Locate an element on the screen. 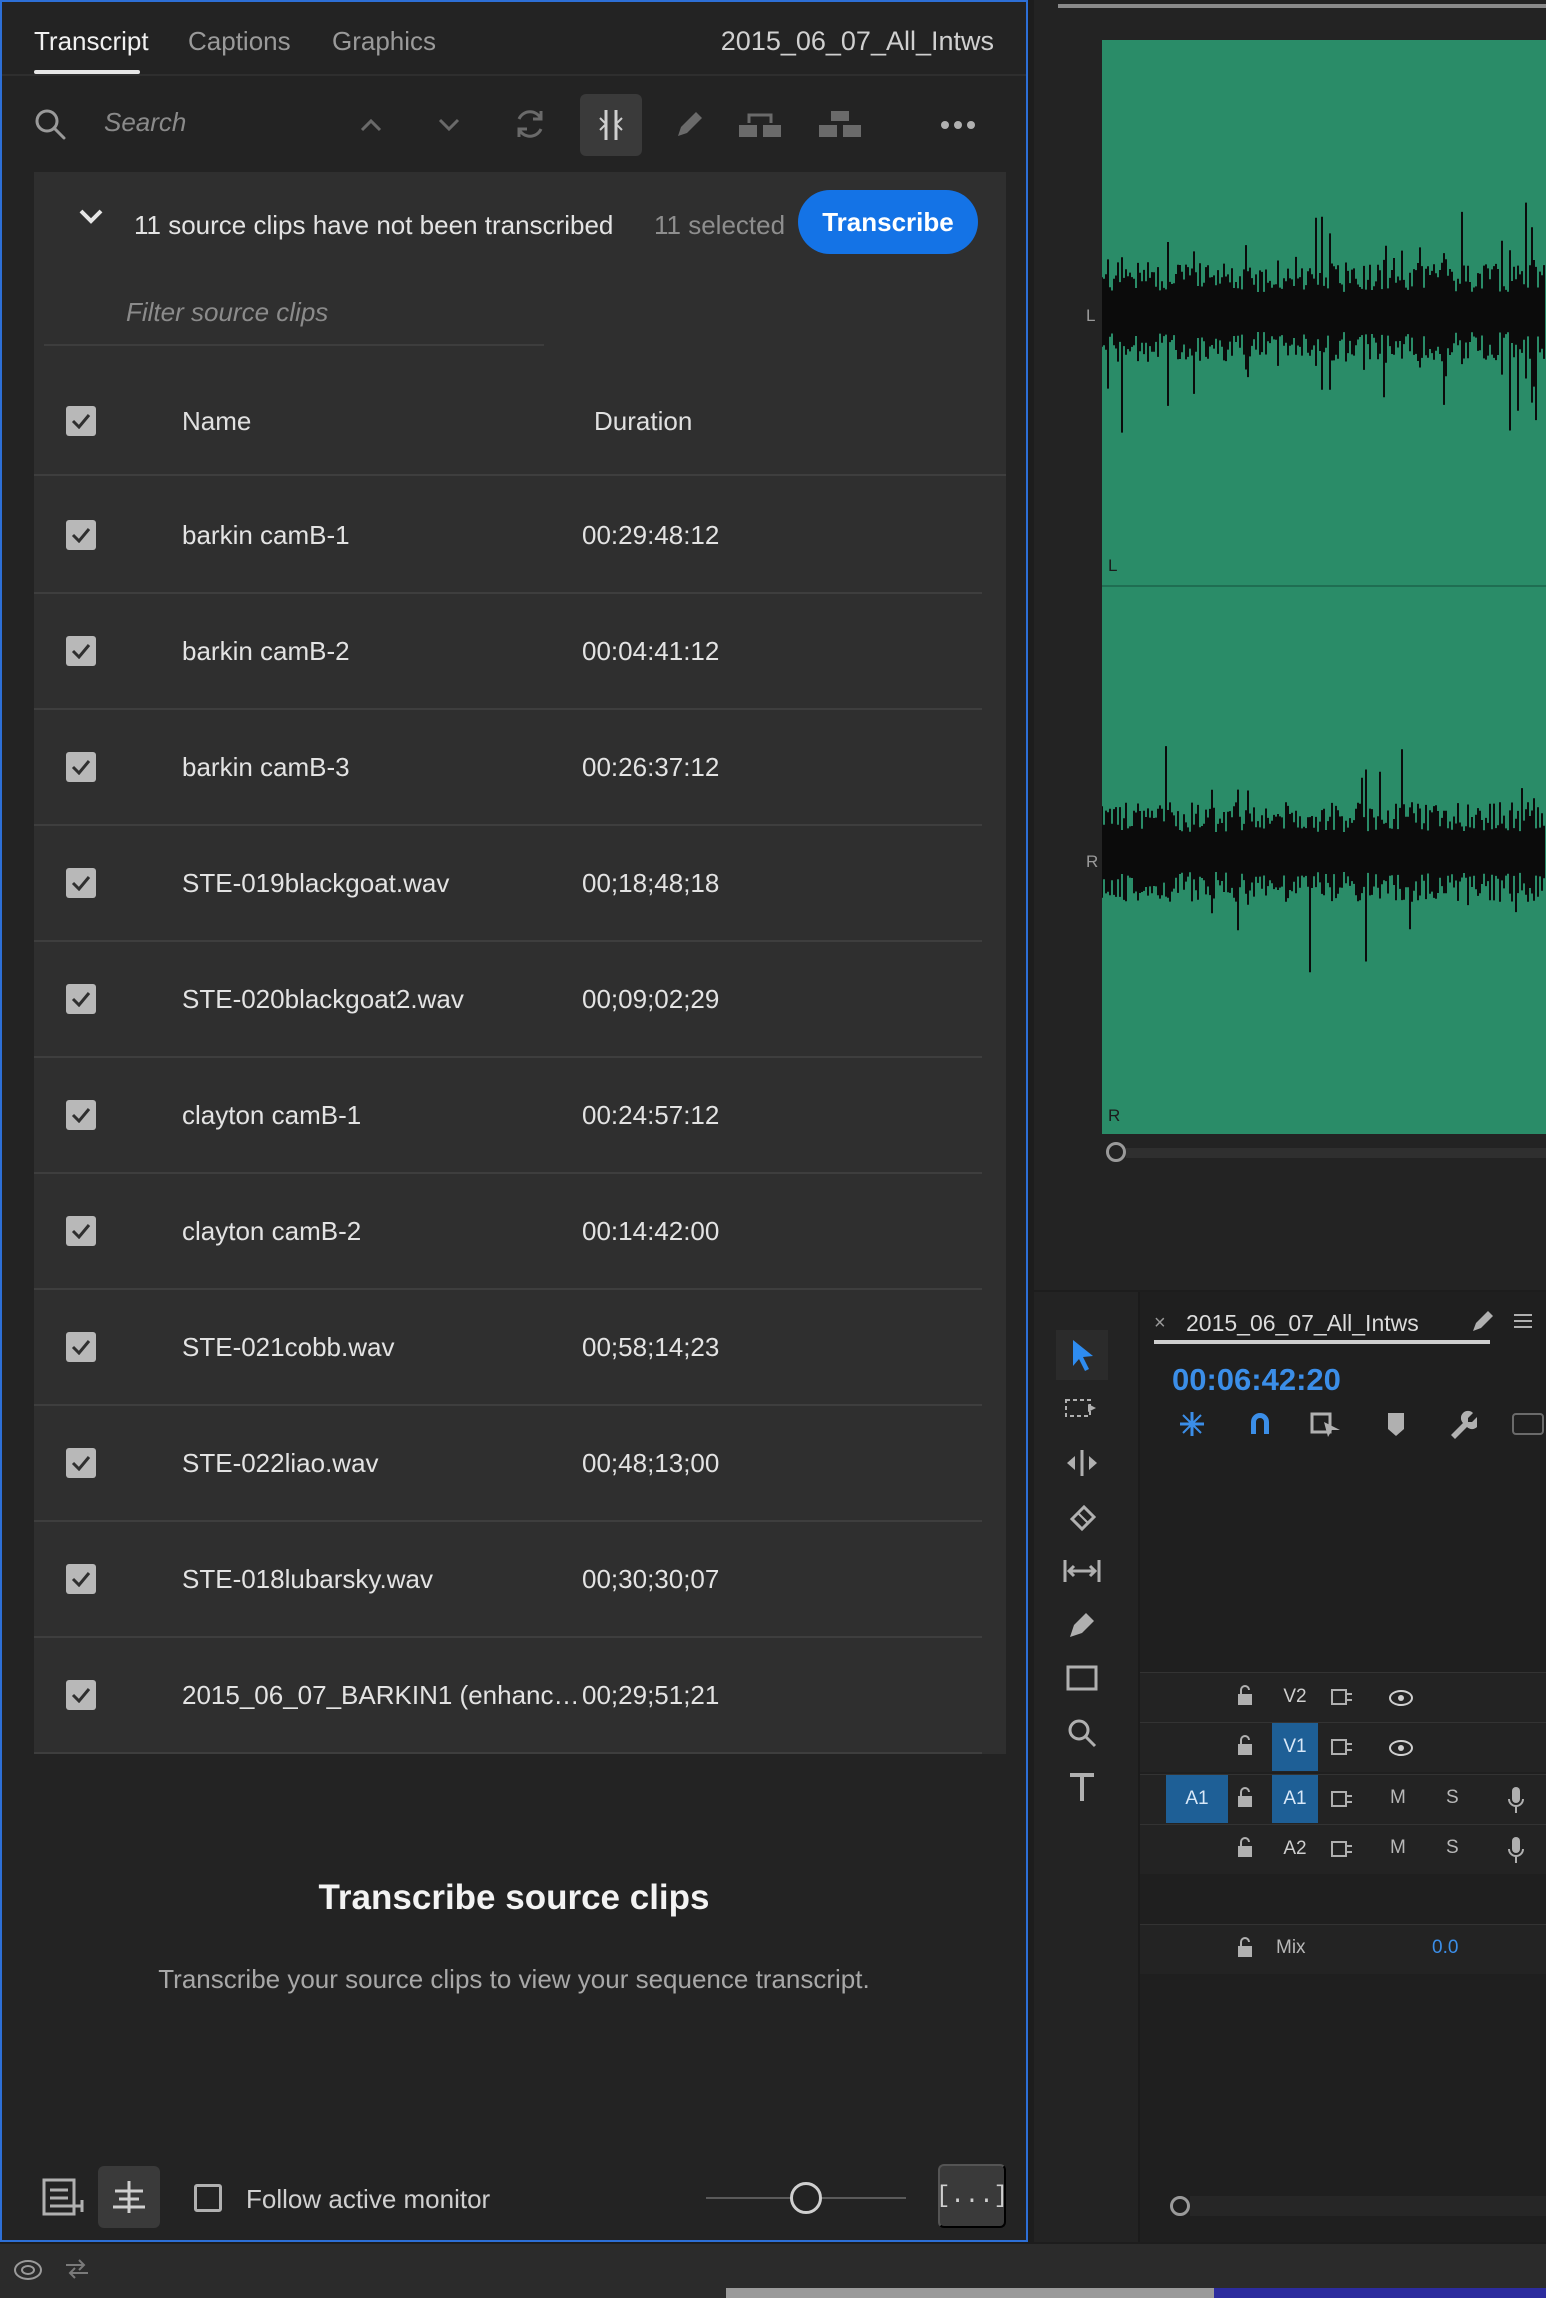  follow-active-monitor-checkbox is located at coordinates (208, 2198).